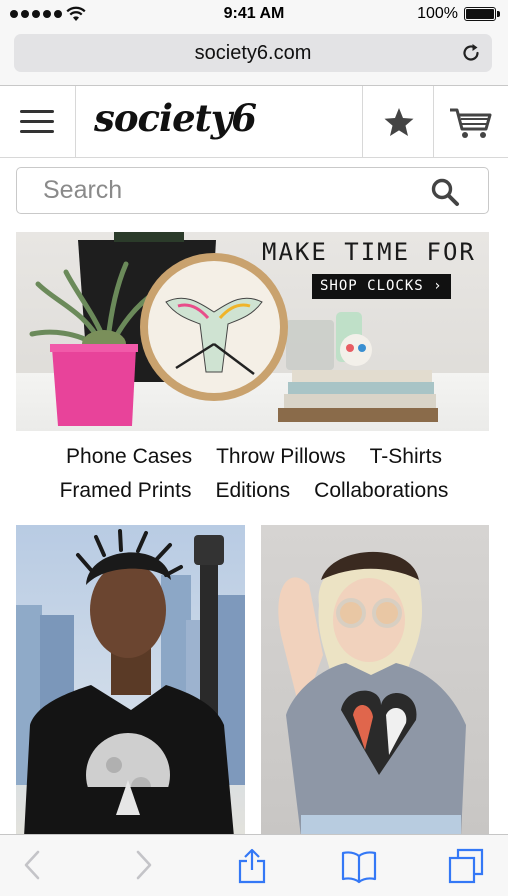 The image size is (508, 896). Describe the element at coordinates (175, 118) in the screenshot. I see `site-logo: society6` at that location.